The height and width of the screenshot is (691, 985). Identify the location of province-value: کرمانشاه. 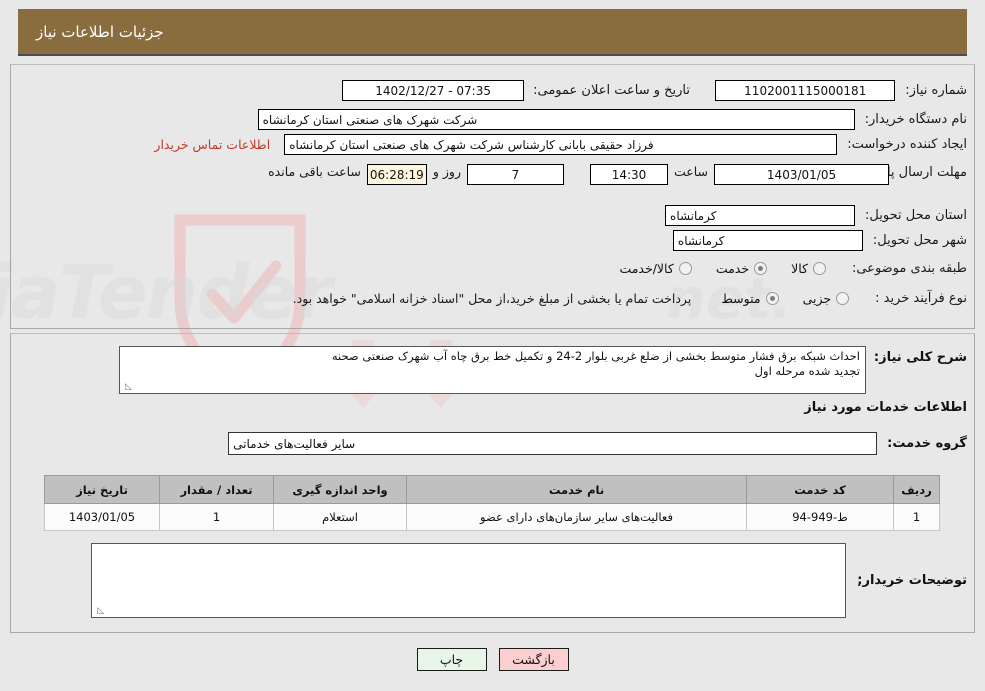
(760, 215).